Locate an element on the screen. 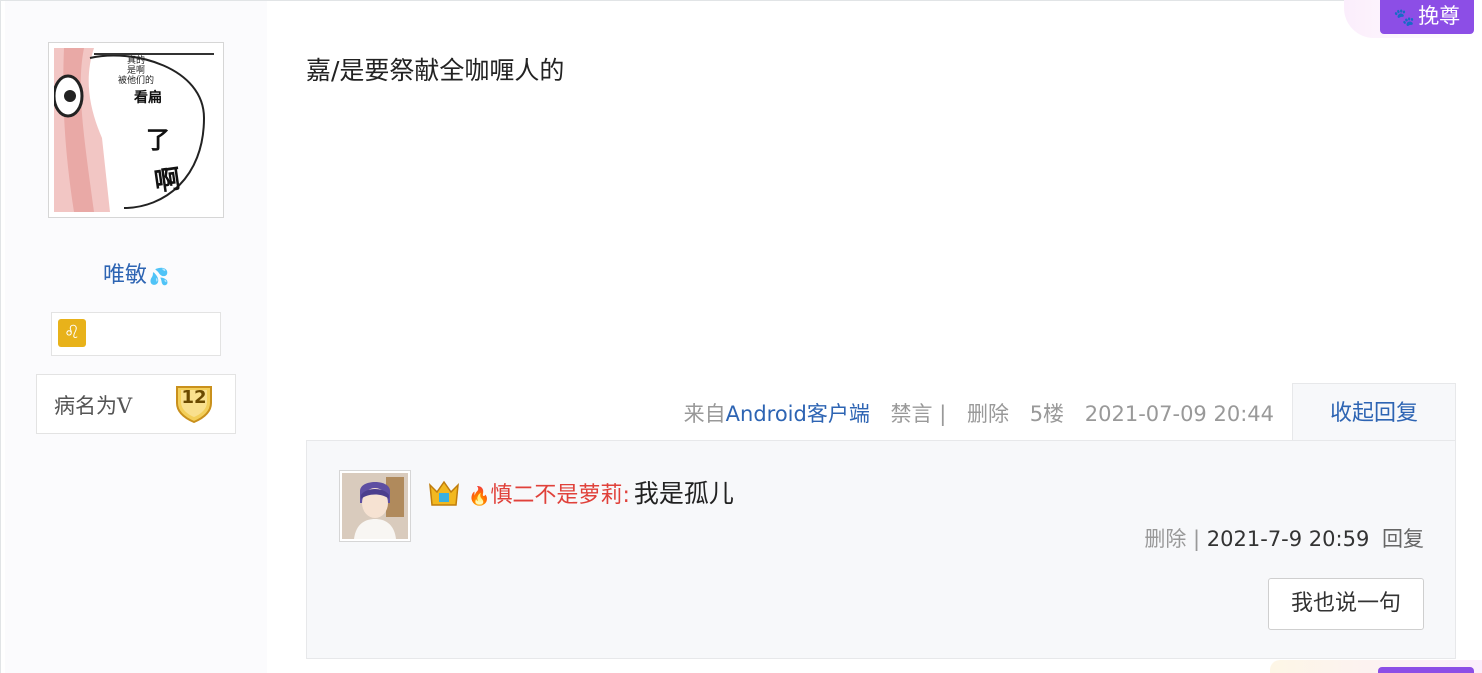  level-number: 12 is located at coordinates (194, 397).